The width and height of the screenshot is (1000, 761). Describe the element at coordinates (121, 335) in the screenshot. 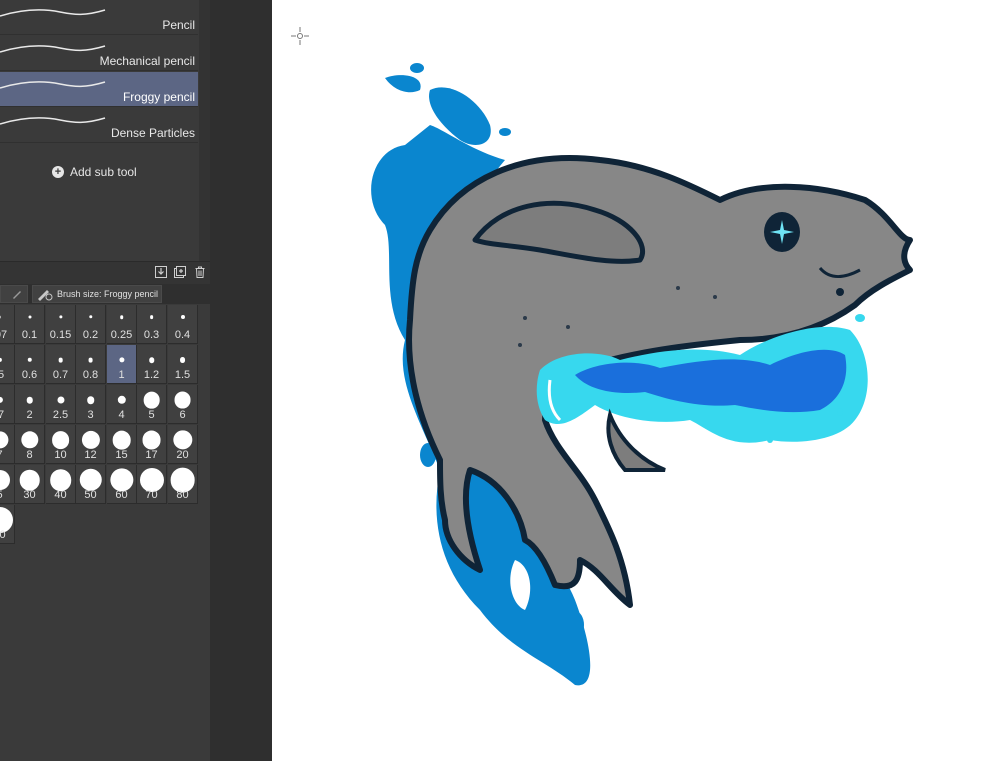

I see `brush-size-value: 0.25` at that location.